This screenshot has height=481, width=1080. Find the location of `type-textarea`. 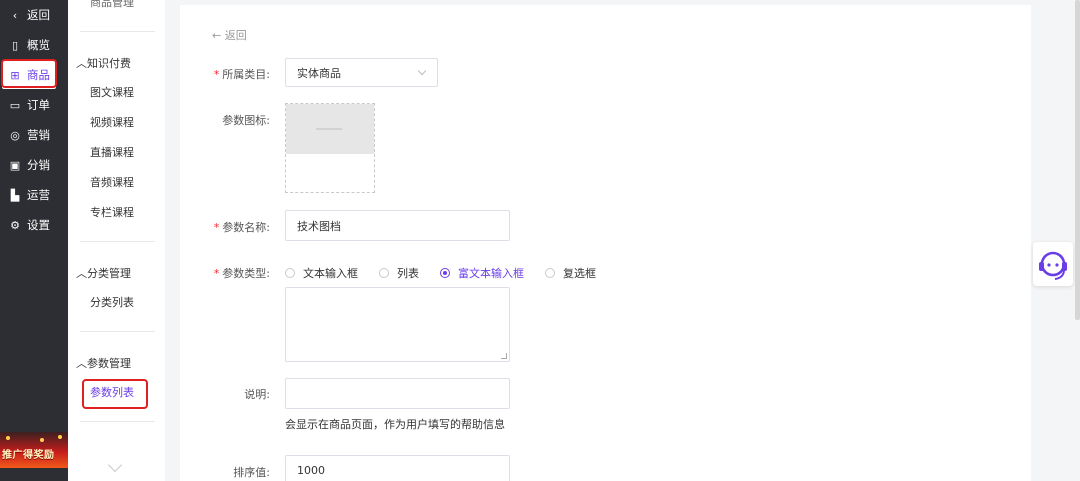

type-textarea is located at coordinates (397, 324).